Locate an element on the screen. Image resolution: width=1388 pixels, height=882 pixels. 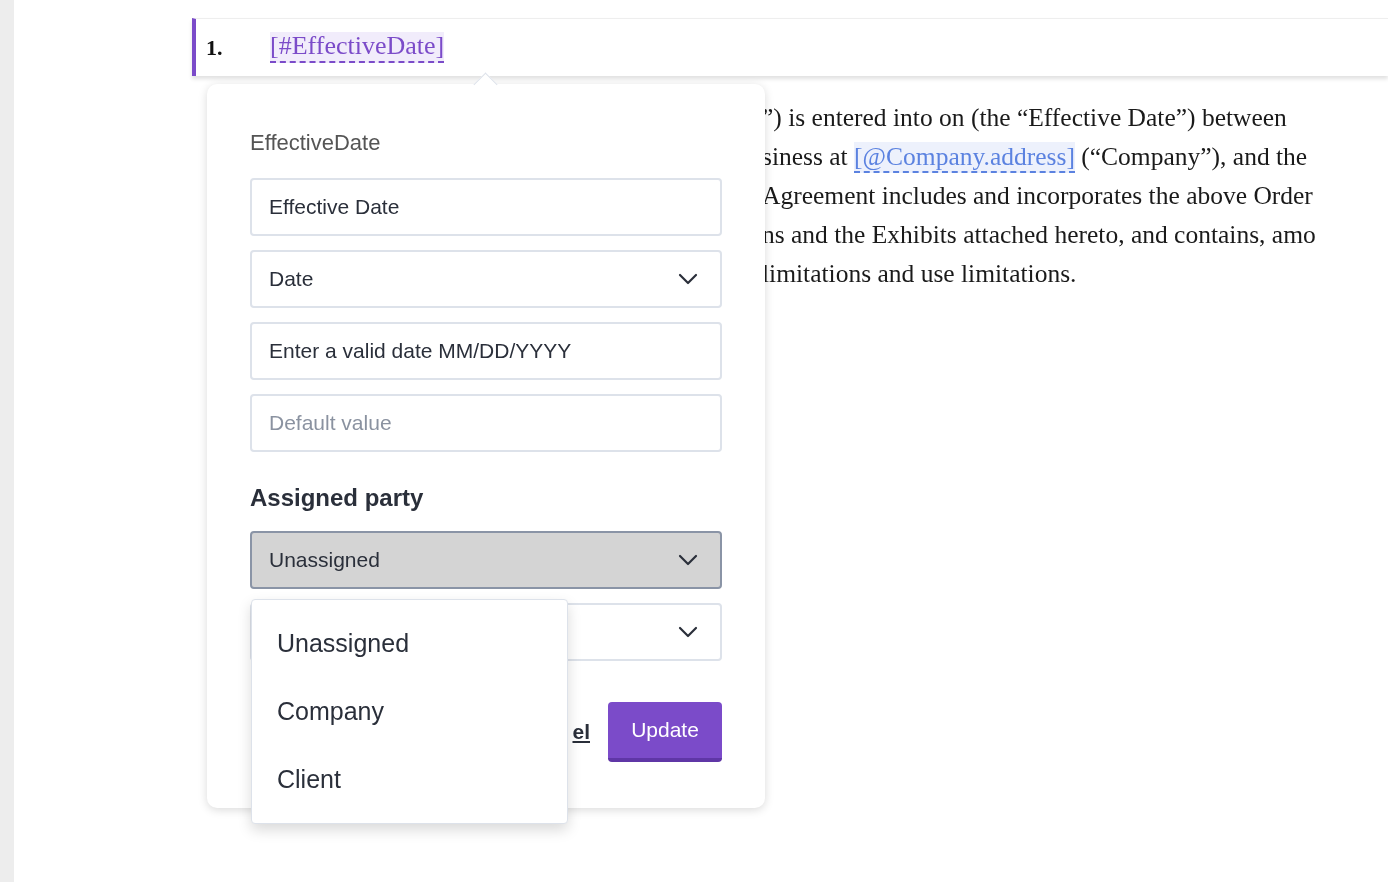
cancel-link: el is located at coordinates (581, 732).